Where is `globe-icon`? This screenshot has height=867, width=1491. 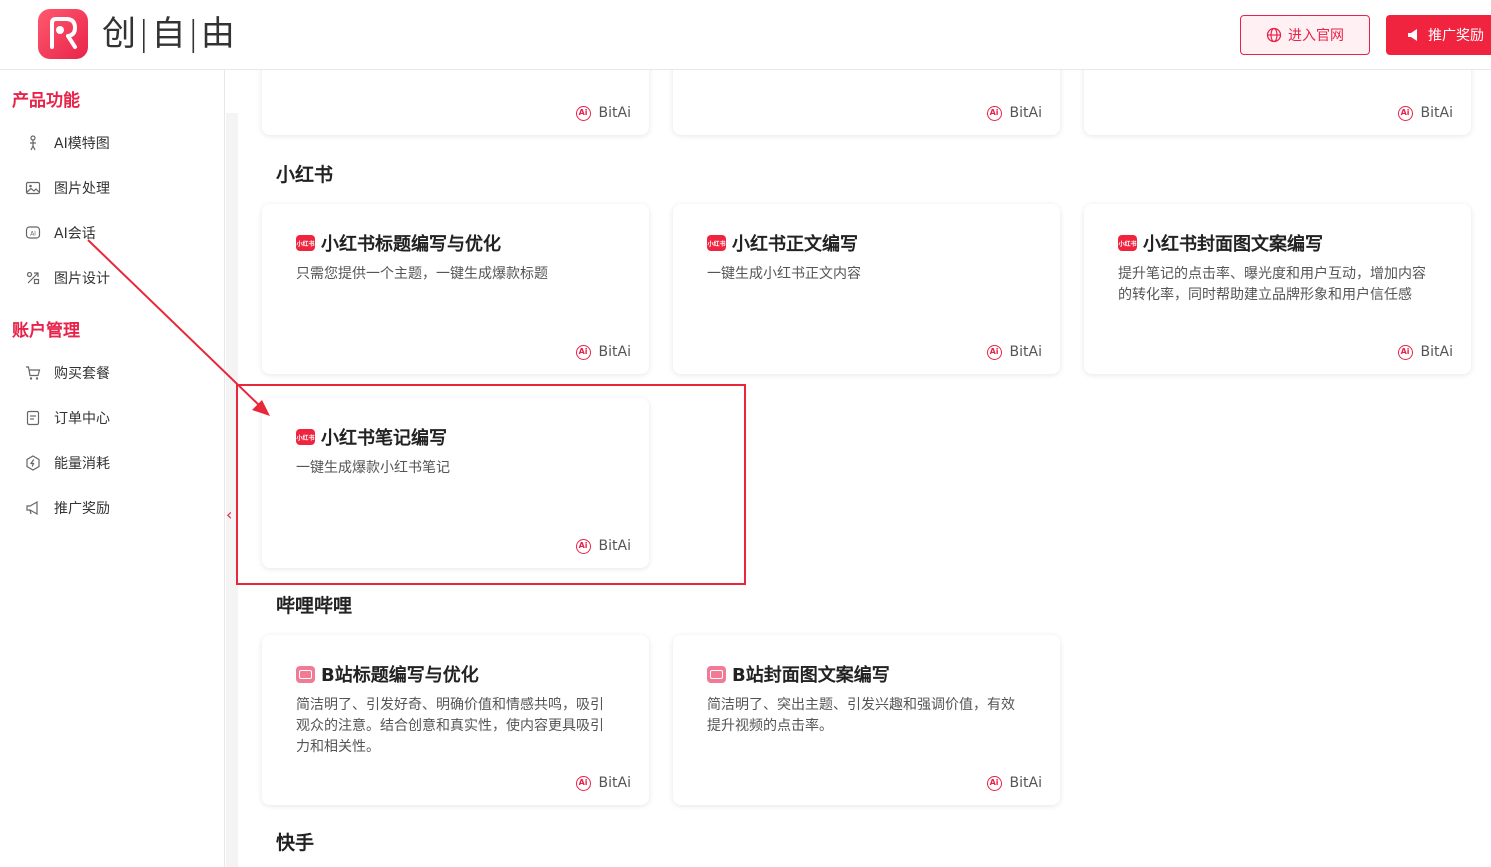
globe-icon is located at coordinates (1274, 35).